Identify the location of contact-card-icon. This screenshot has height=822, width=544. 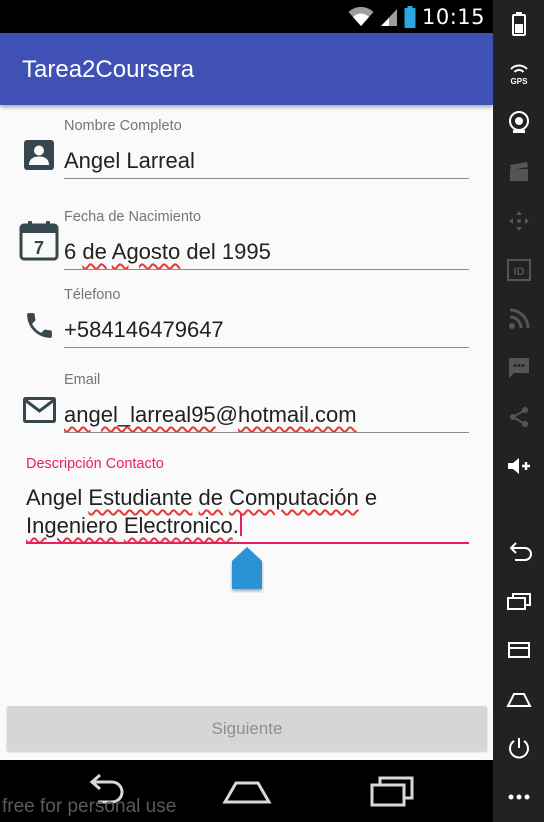
(39, 155).